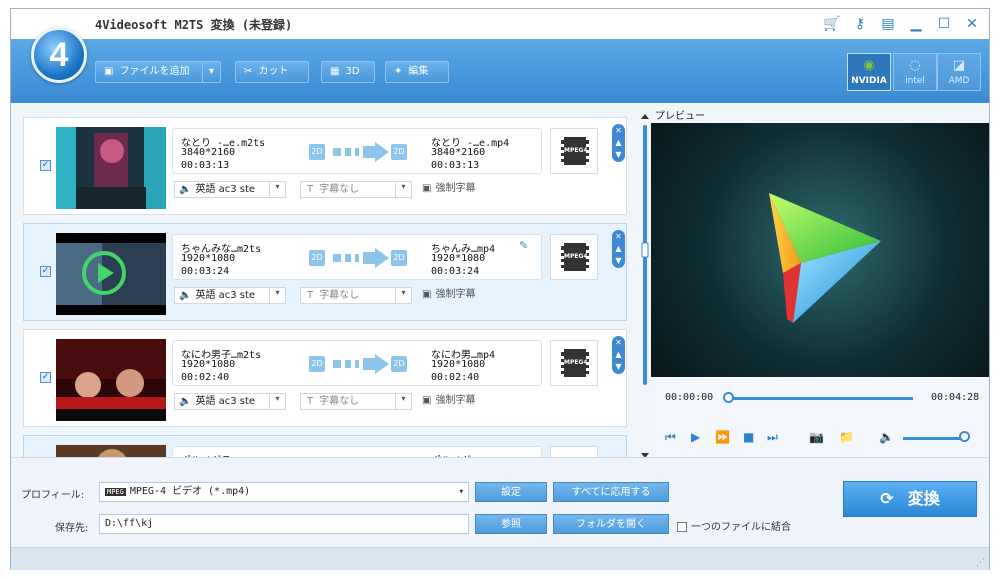 This screenshot has height=579, width=1000. I want to click on add-file-icon: ▣, so click(109, 71).